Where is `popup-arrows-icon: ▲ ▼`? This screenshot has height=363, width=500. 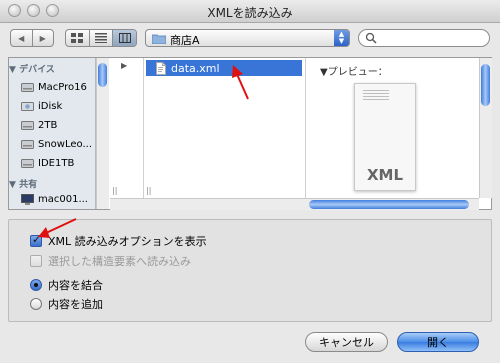 popup-arrows-icon: ▲ ▼ is located at coordinates (341, 38).